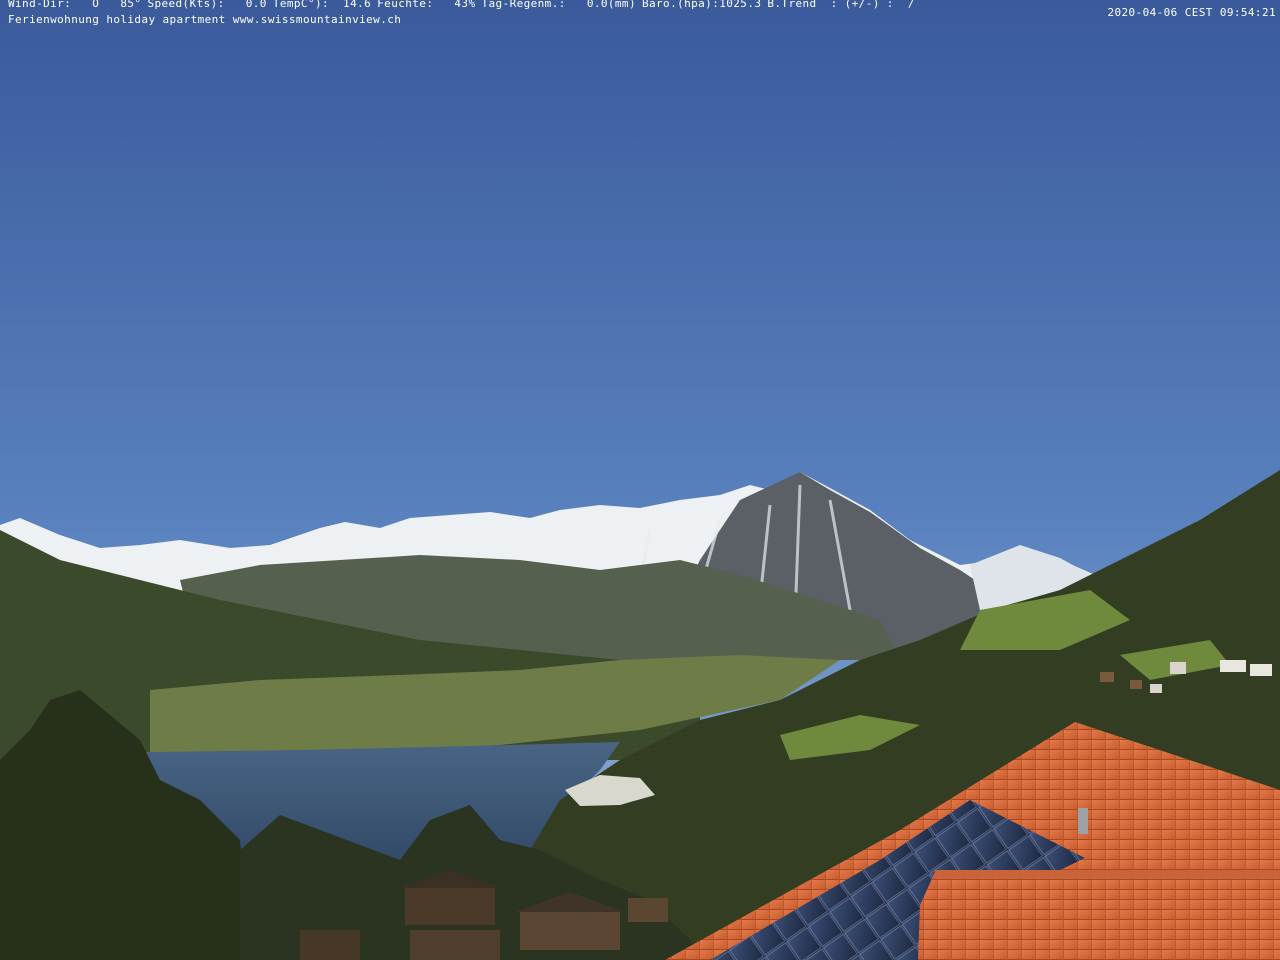 This screenshot has height=960, width=1280. I want to click on chimney-vent, so click(1083, 821).